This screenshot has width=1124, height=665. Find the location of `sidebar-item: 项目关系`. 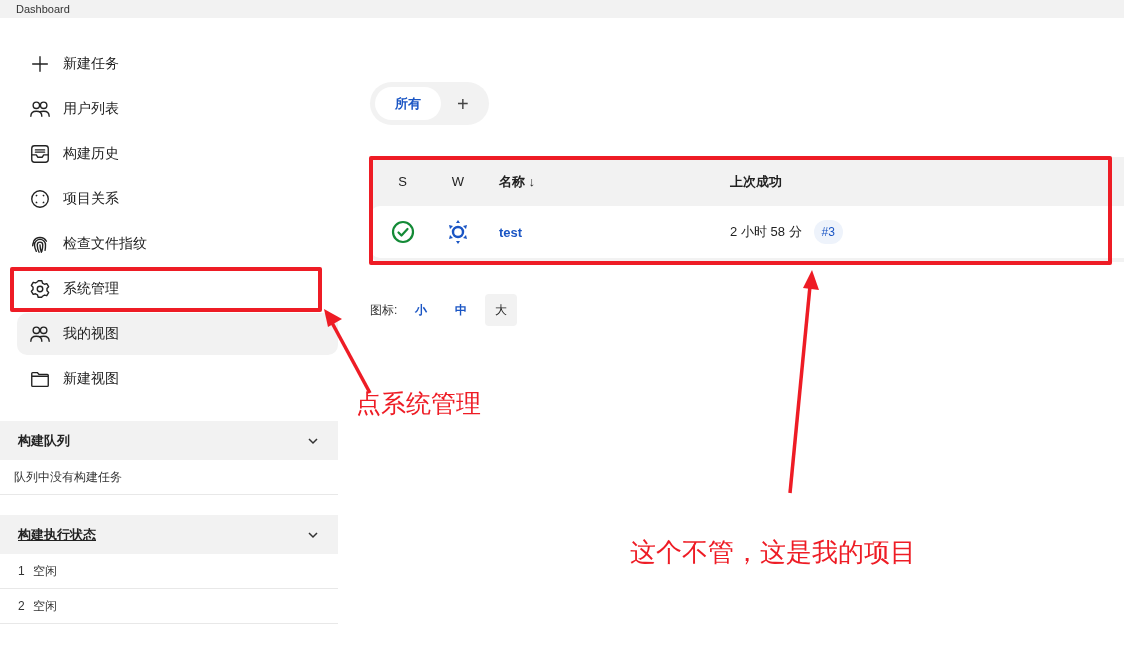

sidebar-item: 项目关系 is located at coordinates (166, 198).